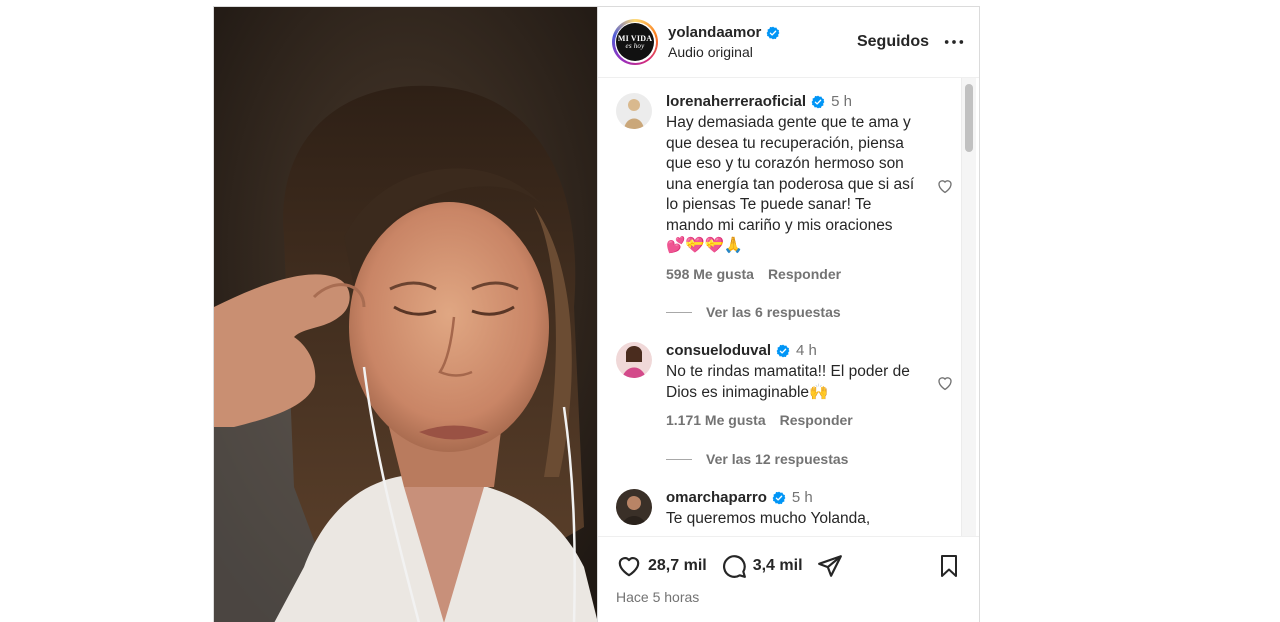 Image resolution: width=1280 pixels, height=622 pixels. What do you see at coordinates (734, 566) in the screenshot?
I see `comment-bubble-icon` at bounding box center [734, 566].